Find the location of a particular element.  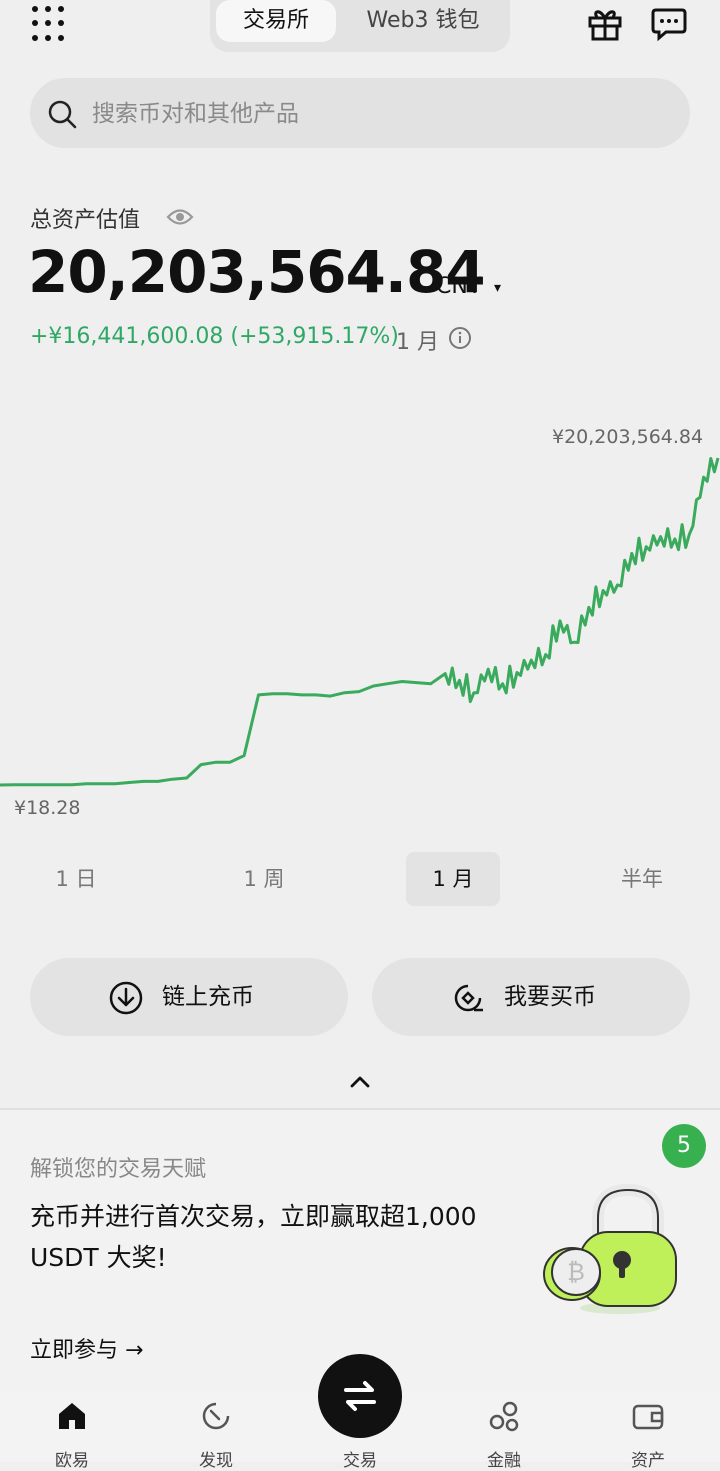

deposit-label: 链上充币 is located at coordinates (208, 997).